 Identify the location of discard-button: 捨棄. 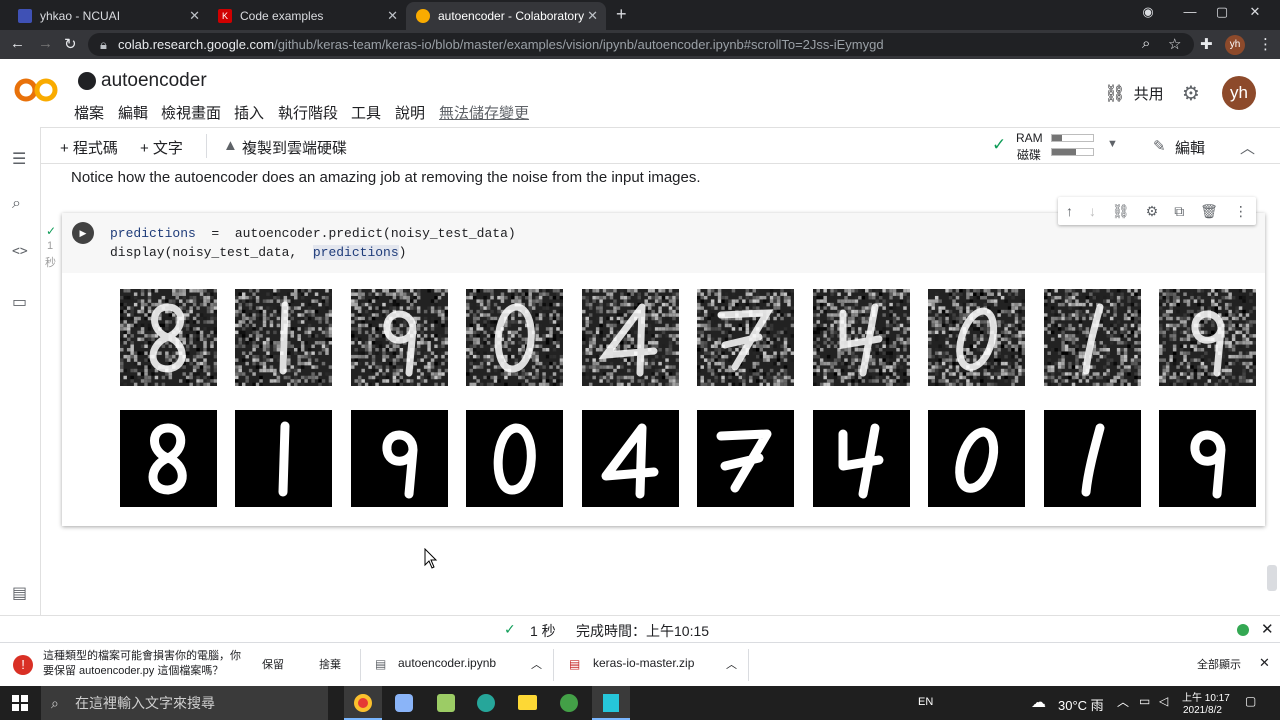
(330, 664).